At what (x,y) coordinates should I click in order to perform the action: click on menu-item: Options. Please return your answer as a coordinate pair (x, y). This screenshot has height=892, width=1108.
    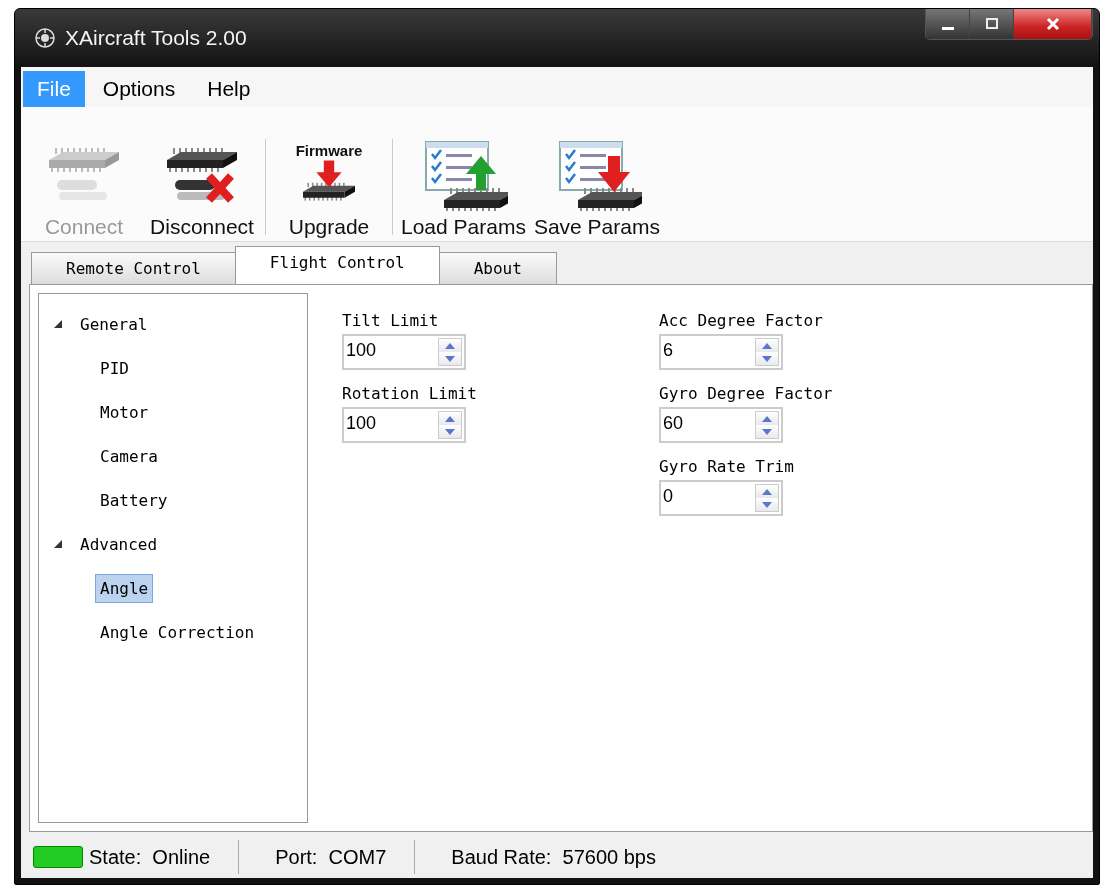
    Looking at the image, I should click on (139, 89).